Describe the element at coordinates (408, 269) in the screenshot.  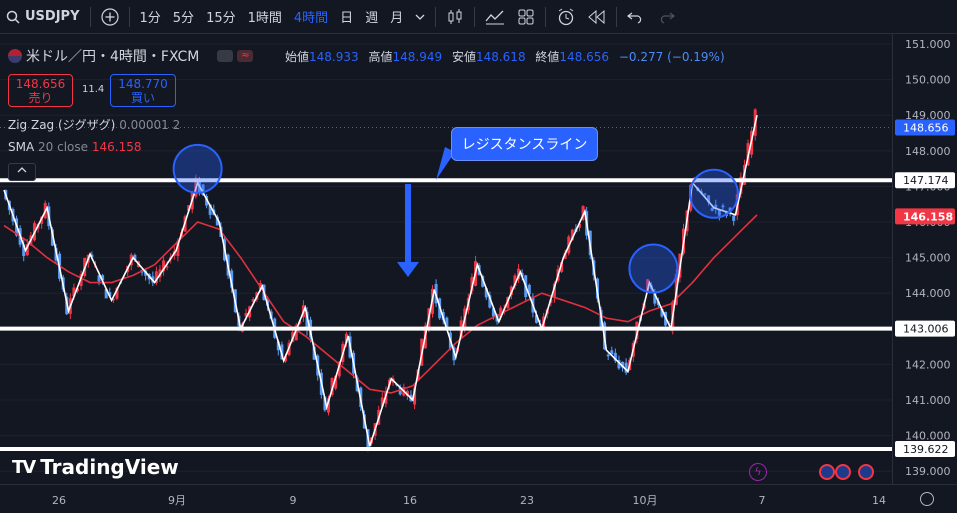
I see `arrow-head` at that location.